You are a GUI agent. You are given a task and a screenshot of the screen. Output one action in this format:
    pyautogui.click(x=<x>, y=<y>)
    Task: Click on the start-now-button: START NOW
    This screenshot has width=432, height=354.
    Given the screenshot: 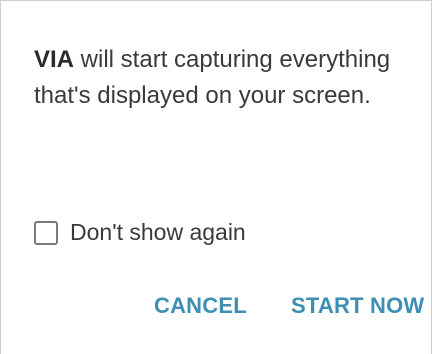 What is the action you would take?
    pyautogui.click(x=357, y=306)
    